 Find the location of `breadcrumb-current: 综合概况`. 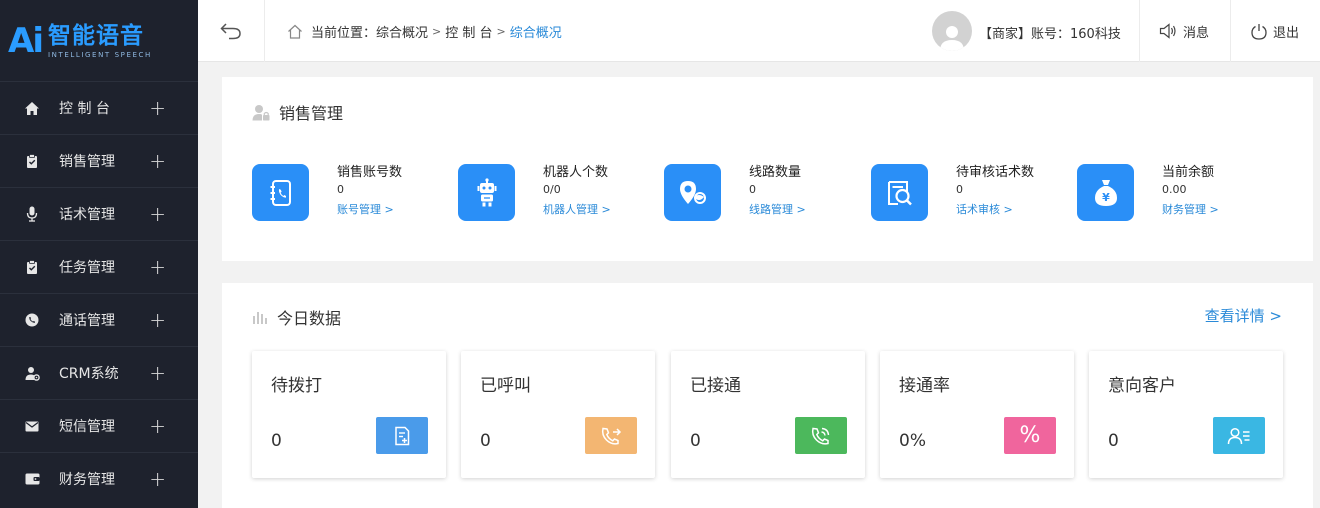

breadcrumb-current: 综合概况 is located at coordinates (535, 33).